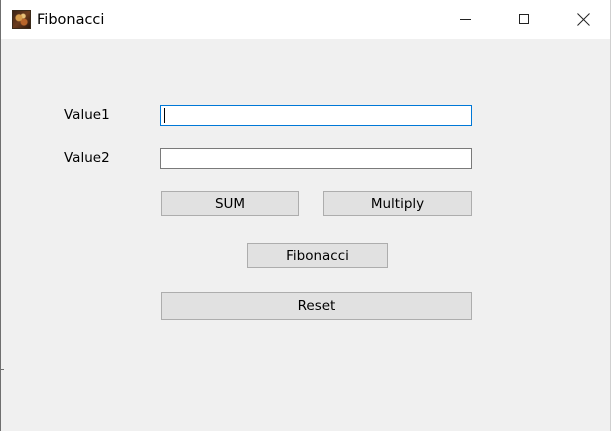 The height and width of the screenshot is (431, 613). What do you see at coordinates (87, 115) in the screenshot?
I see `value1-label: Value1` at bounding box center [87, 115].